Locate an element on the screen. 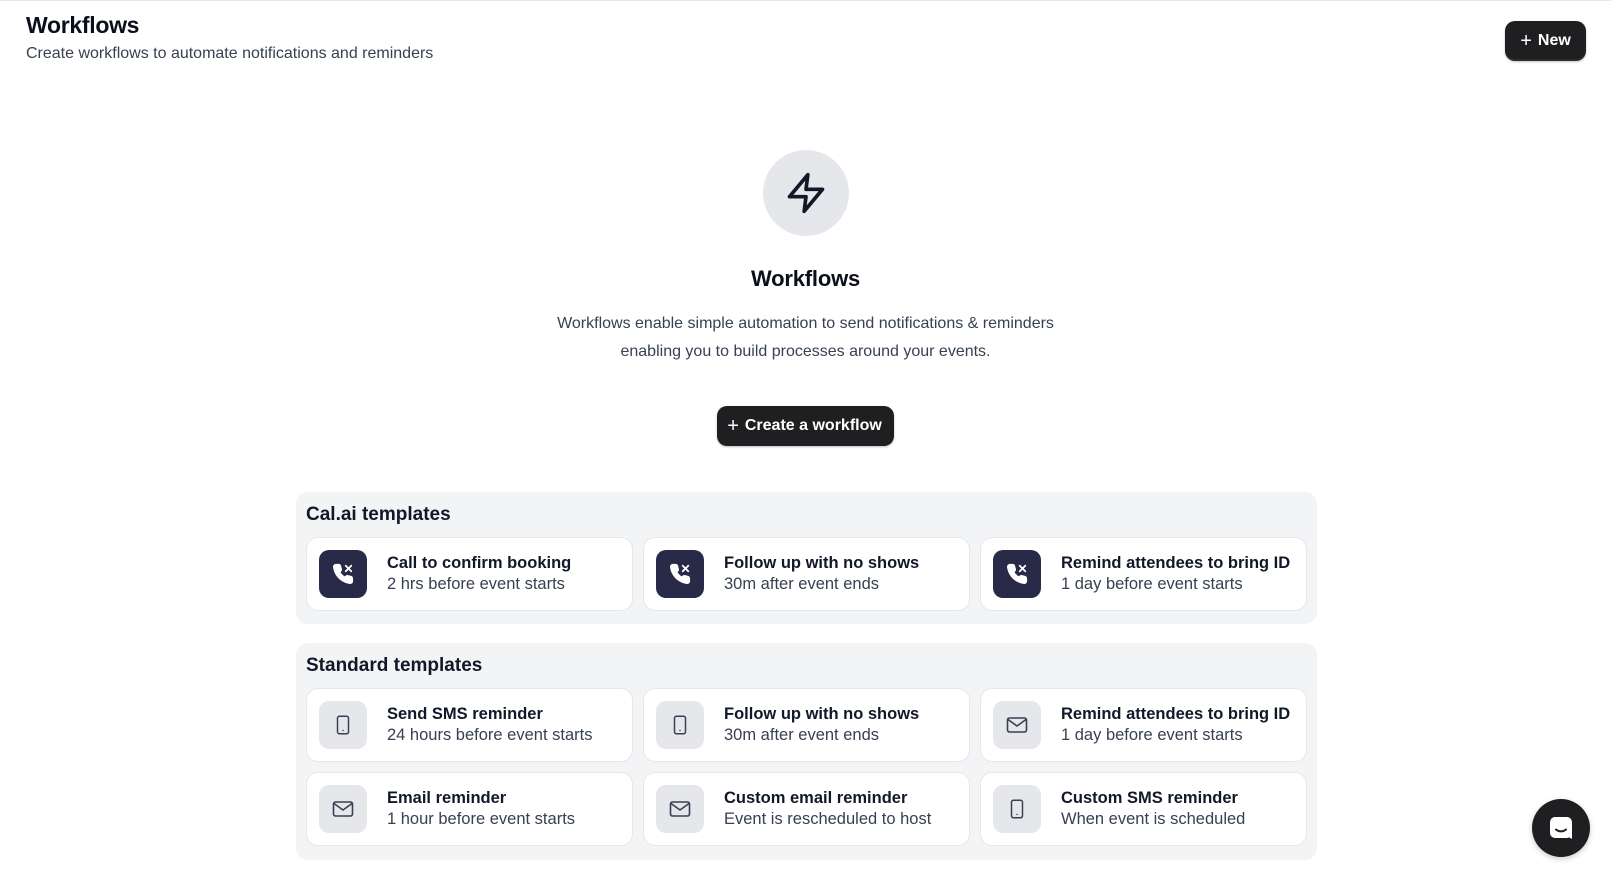  empty-state-title: Workflows is located at coordinates (805, 278).